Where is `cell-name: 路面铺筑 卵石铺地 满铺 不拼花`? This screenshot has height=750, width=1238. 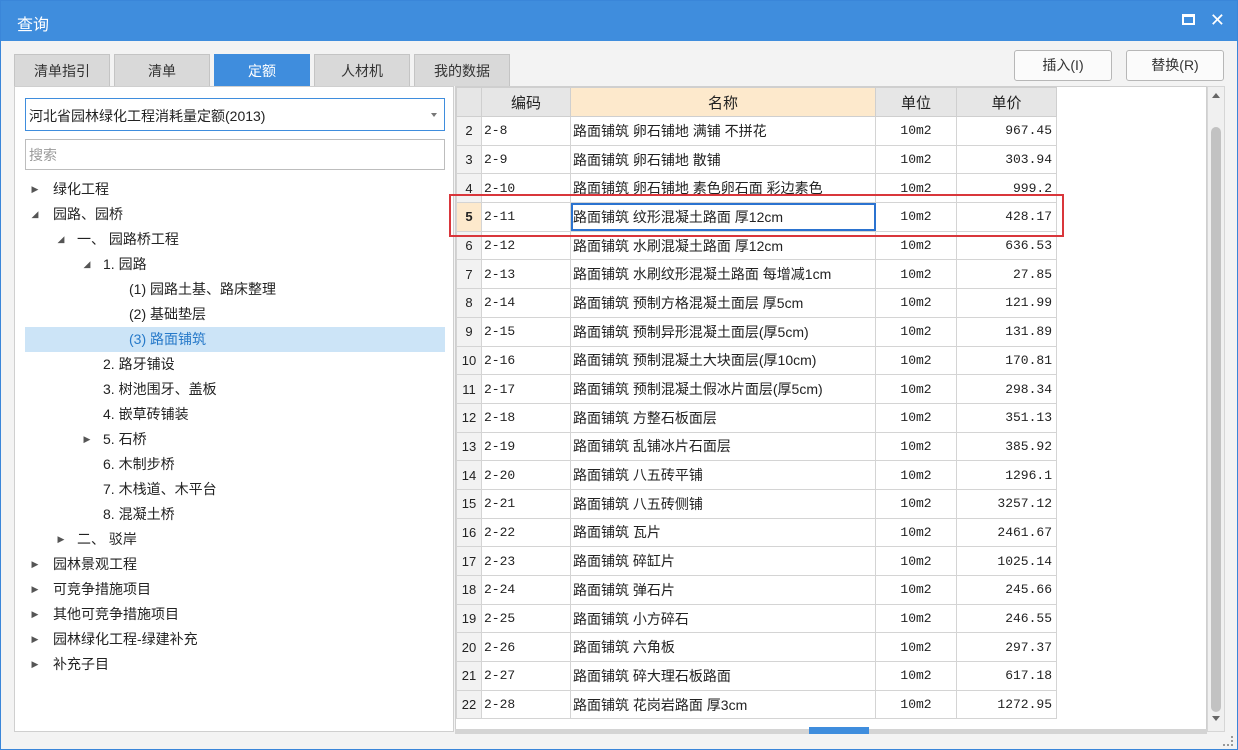 cell-name: 路面铺筑 卵石铺地 满铺 不拼花 is located at coordinates (723, 131).